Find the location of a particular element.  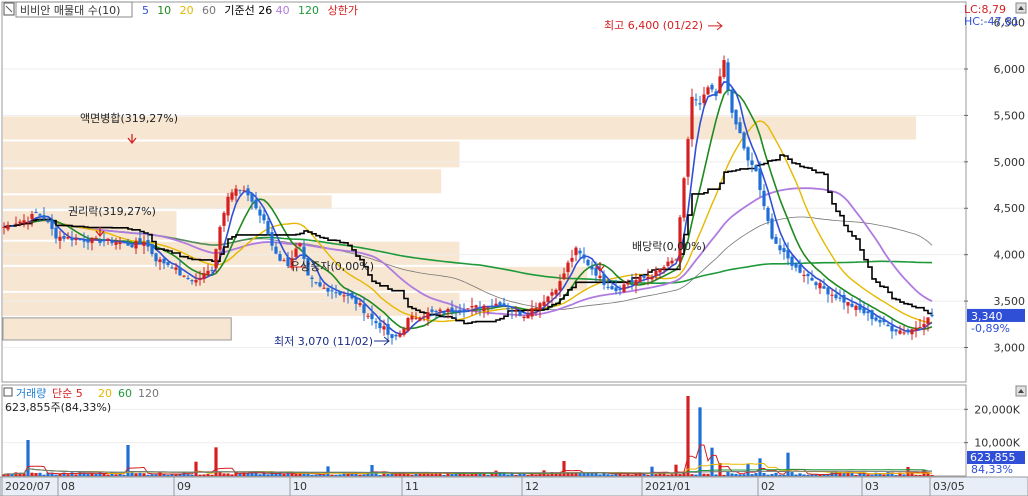

volume-legend-checkbox is located at coordinates (8, 392).